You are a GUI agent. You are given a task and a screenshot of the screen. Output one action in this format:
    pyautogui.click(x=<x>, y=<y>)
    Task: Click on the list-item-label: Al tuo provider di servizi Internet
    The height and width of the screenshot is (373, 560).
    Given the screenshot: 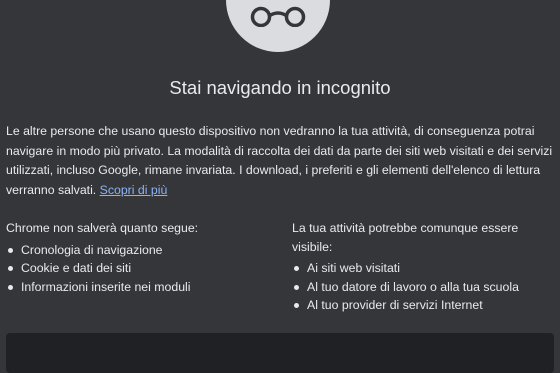 What is the action you would take?
    pyautogui.click(x=395, y=305)
    